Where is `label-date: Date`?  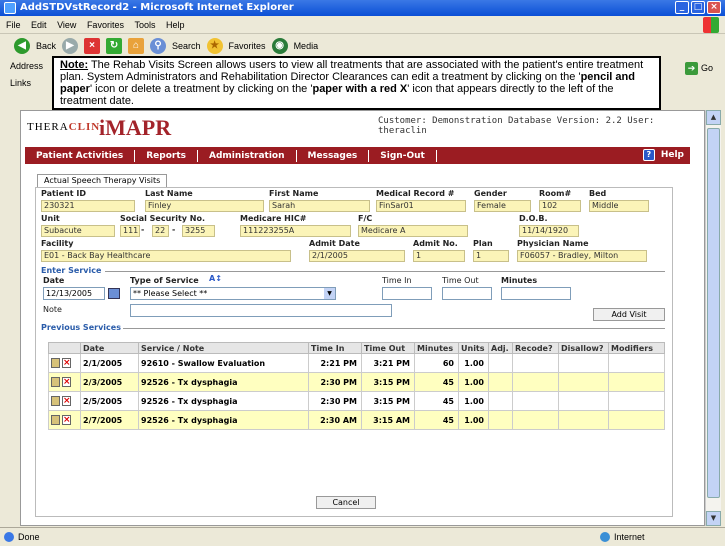
label-date: Date is located at coordinates (54, 280).